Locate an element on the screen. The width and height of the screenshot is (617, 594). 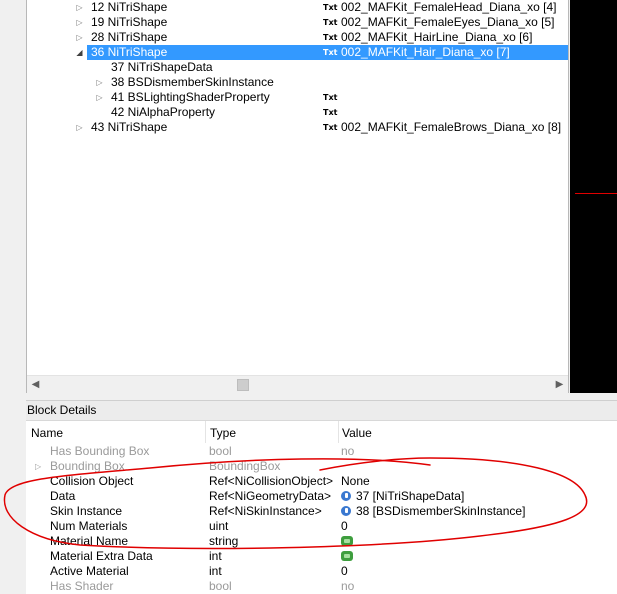
field-type: Ref<NiSkinInstance> is located at coordinates (265, 511).